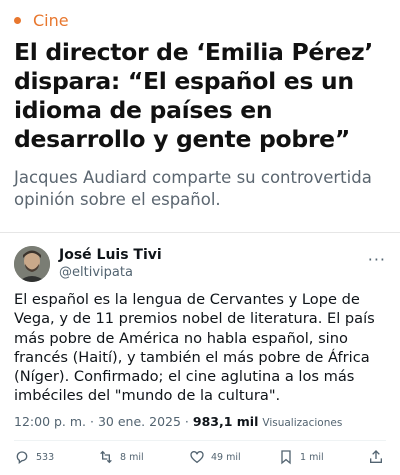 The image size is (400, 475). Describe the element at coordinates (110, 255) in the screenshot. I see `display-name: José Luis Tivi` at that location.